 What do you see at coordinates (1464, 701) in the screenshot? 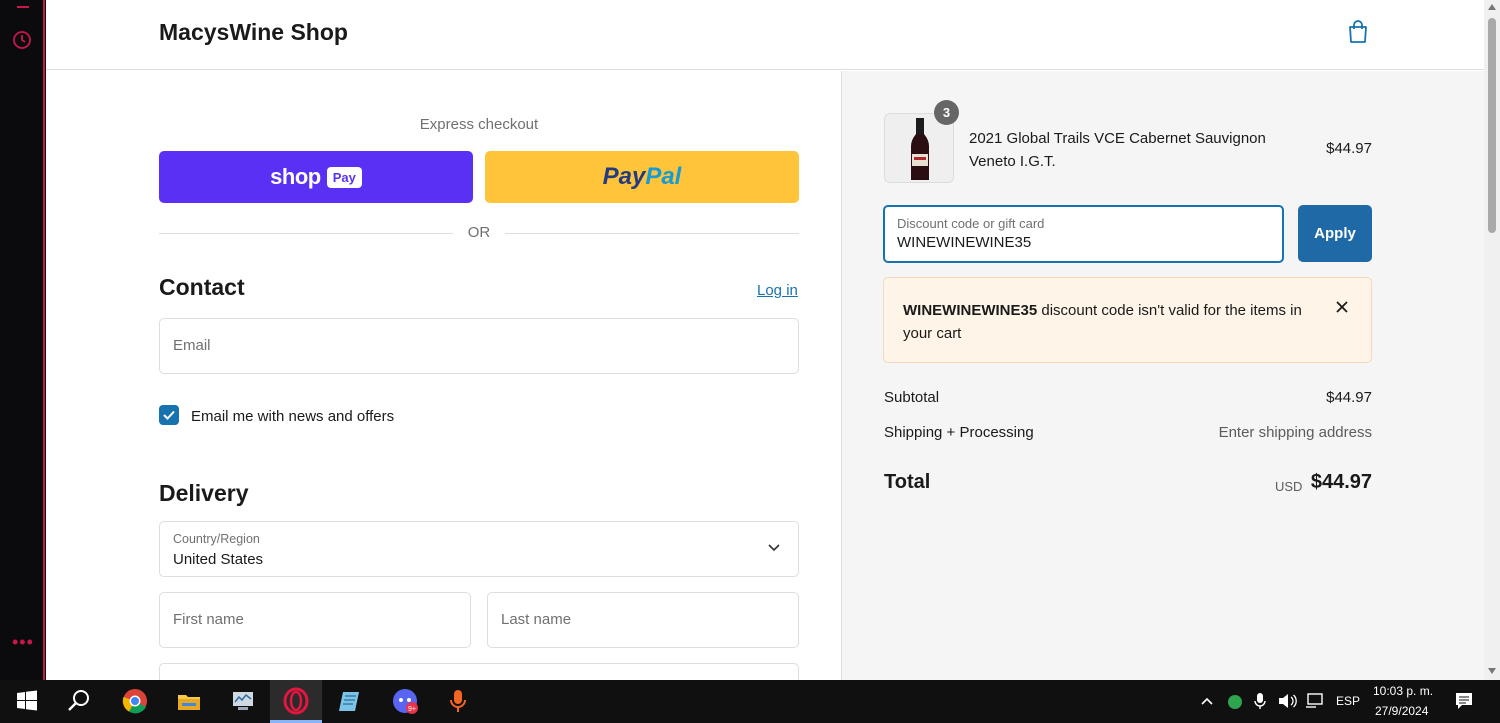
I see `notifications-icon` at bounding box center [1464, 701].